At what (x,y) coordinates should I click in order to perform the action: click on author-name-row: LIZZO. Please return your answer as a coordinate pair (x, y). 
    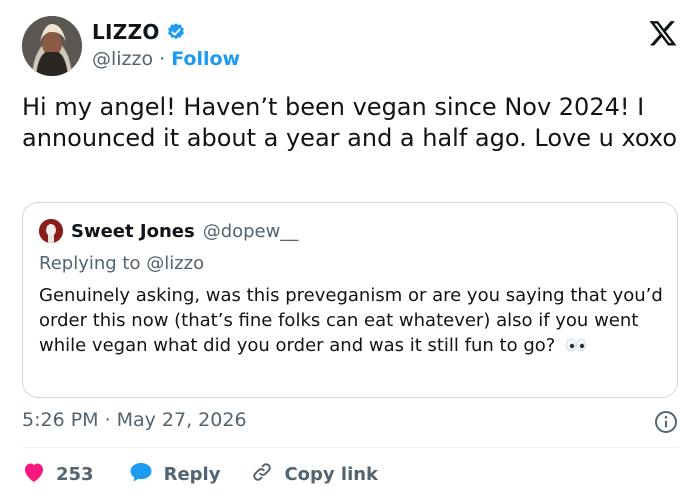
    Looking at the image, I should click on (139, 32).